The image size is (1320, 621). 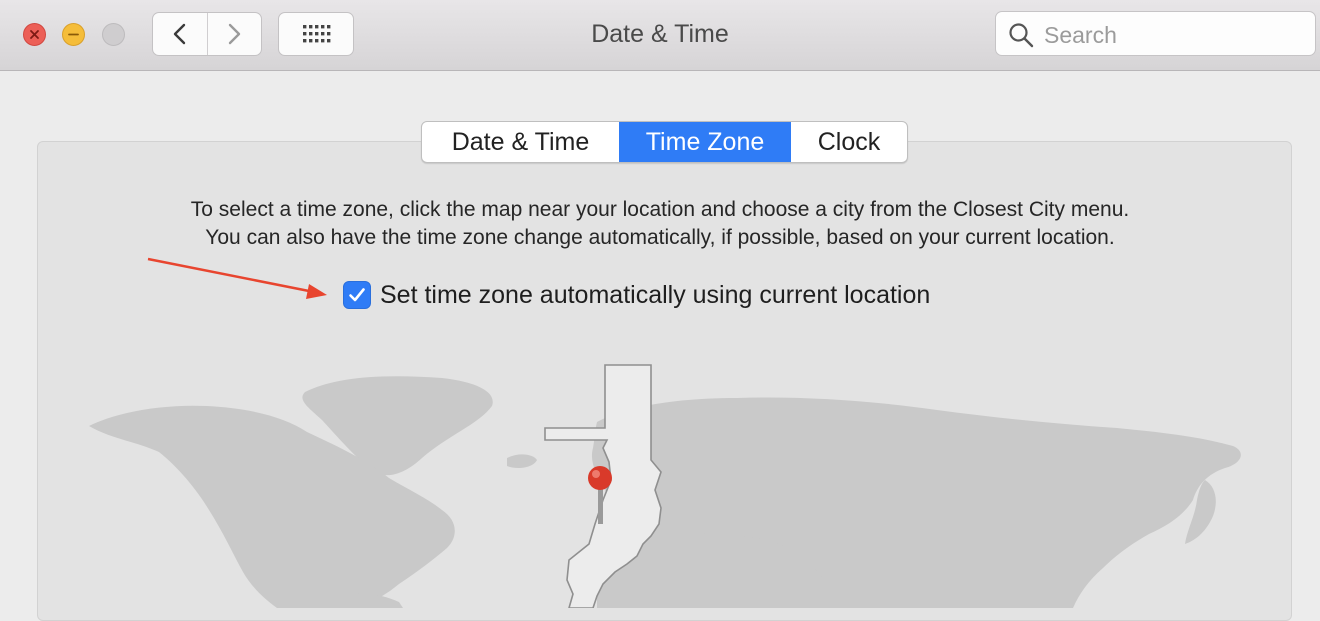 I want to click on close-icon, so click(x=34, y=34).